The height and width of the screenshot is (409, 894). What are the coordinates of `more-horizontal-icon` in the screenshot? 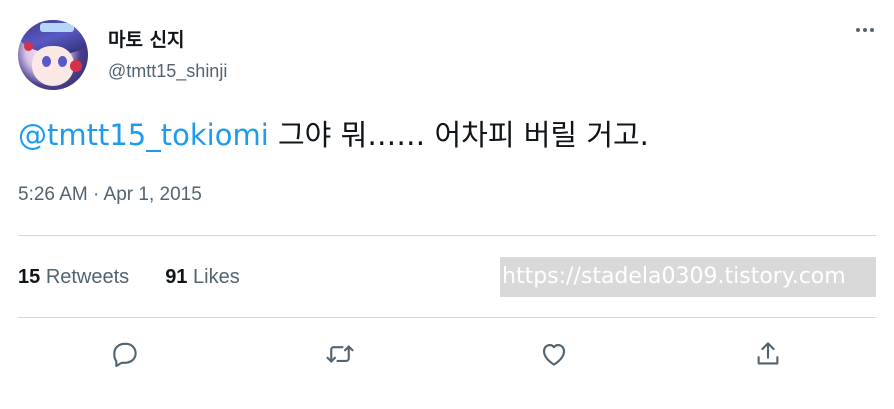 It's located at (865, 30).